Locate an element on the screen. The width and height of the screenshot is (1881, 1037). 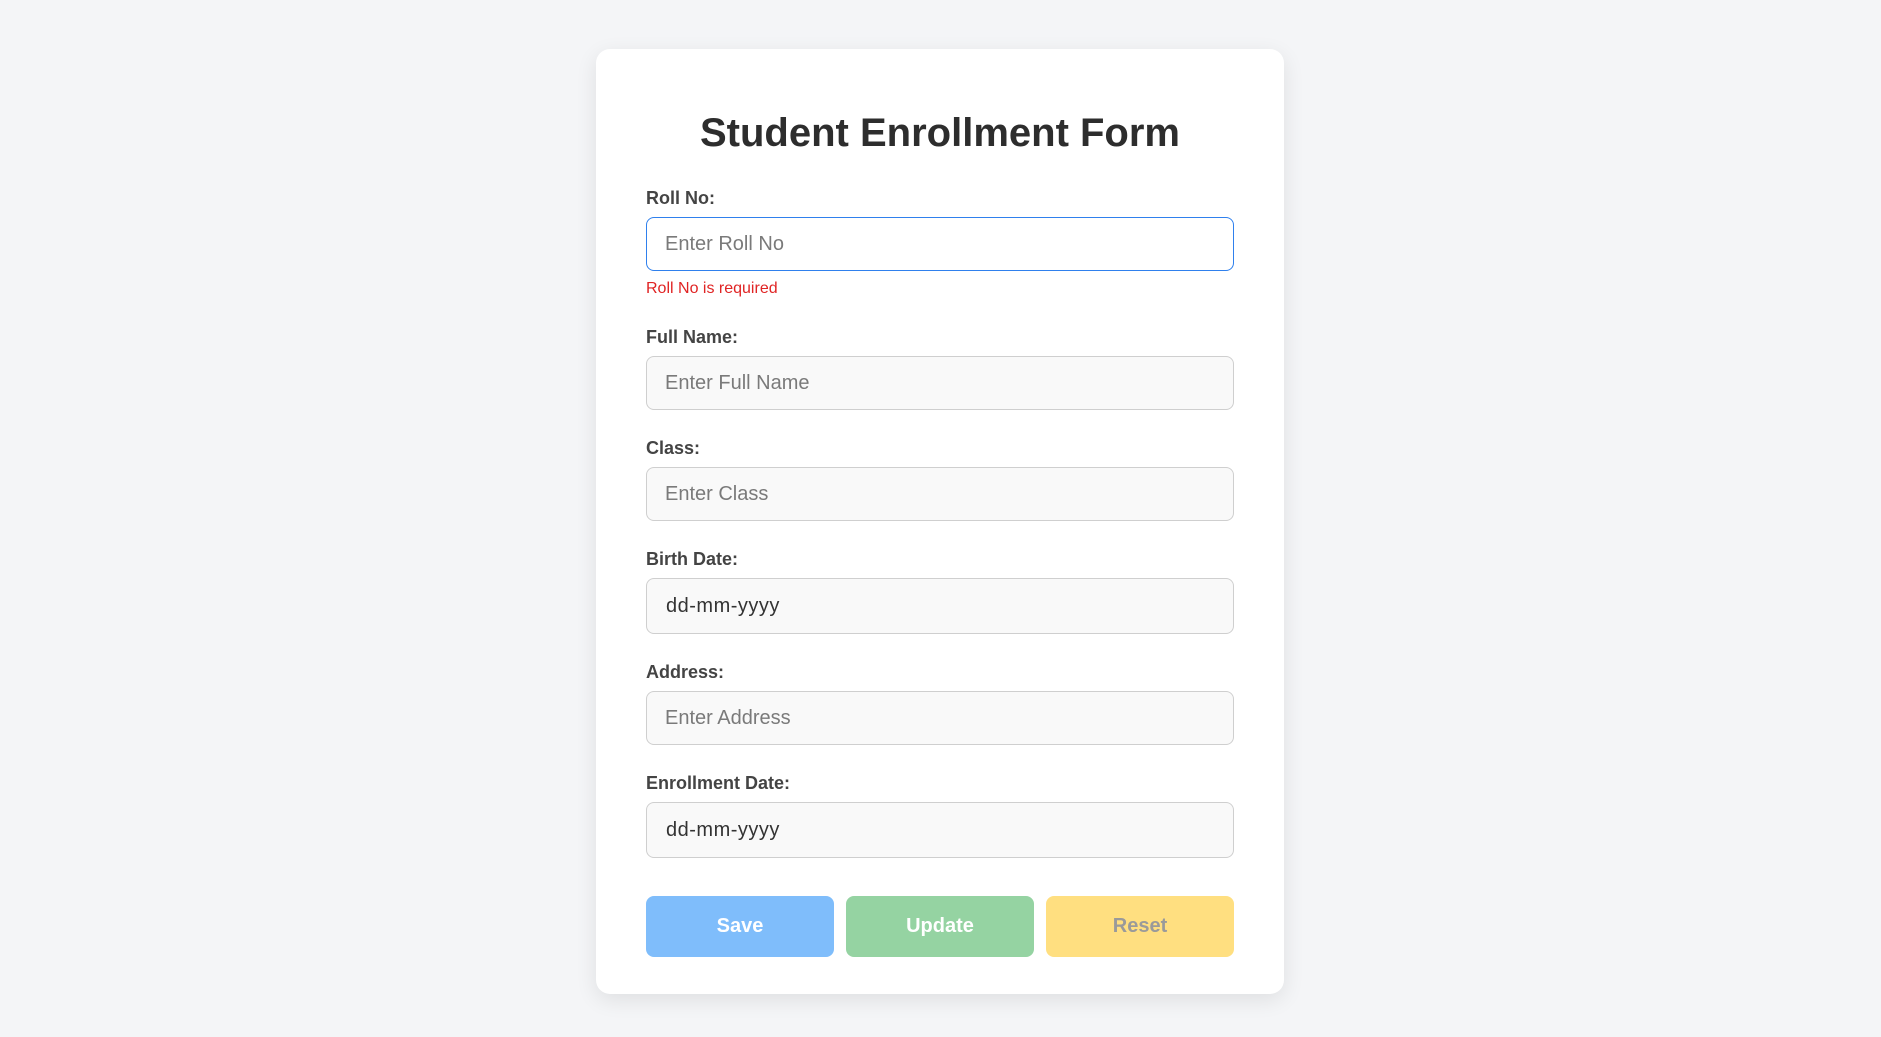
update-button: Update is located at coordinates (940, 926).